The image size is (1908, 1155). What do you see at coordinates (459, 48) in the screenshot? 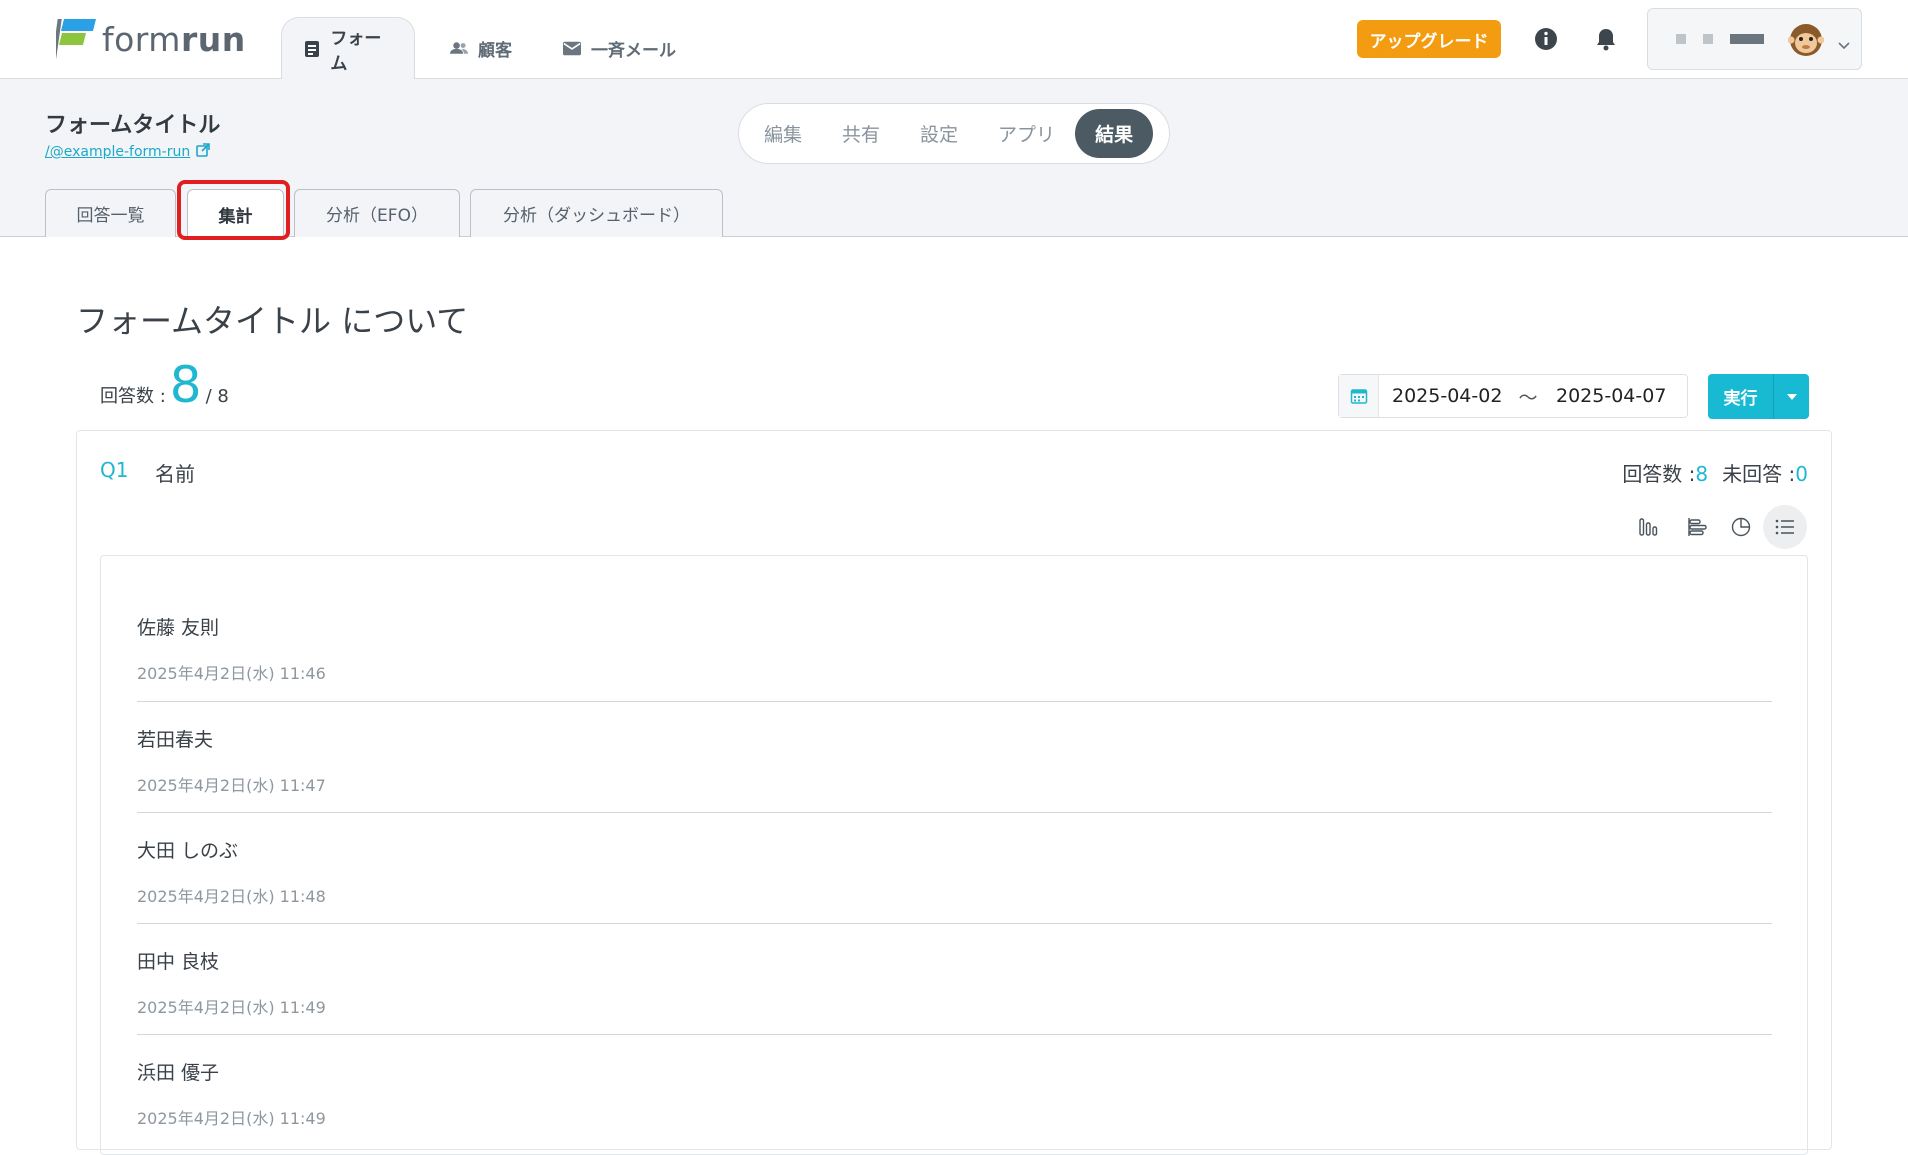
I see `users-icon` at bounding box center [459, 48].